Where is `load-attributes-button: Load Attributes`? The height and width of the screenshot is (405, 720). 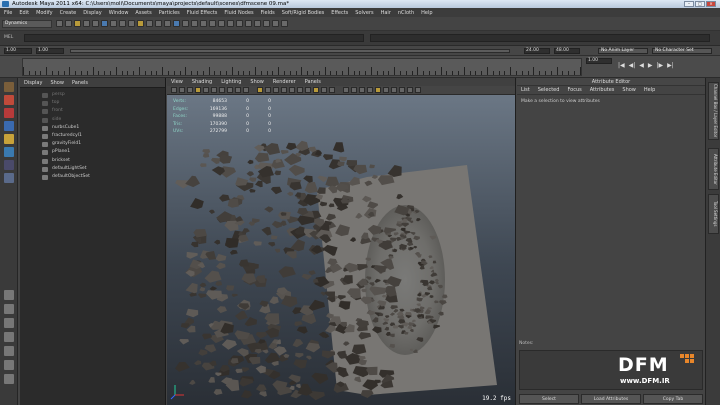
load-attributes-button: Load Attributes is located at coordinates (611, 399).